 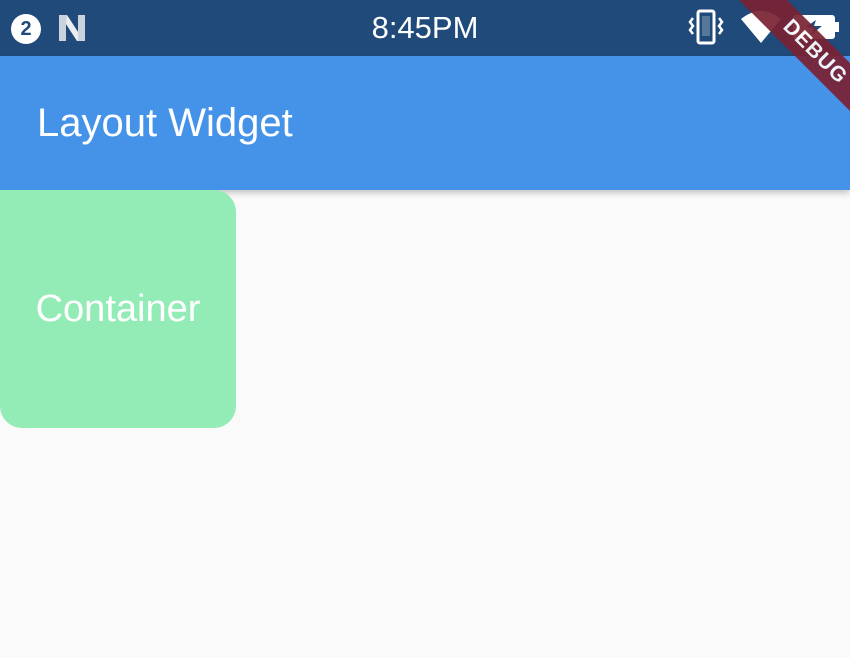 I want to click on app-bar-title: Layout Widget, so click(x=165, y=123).